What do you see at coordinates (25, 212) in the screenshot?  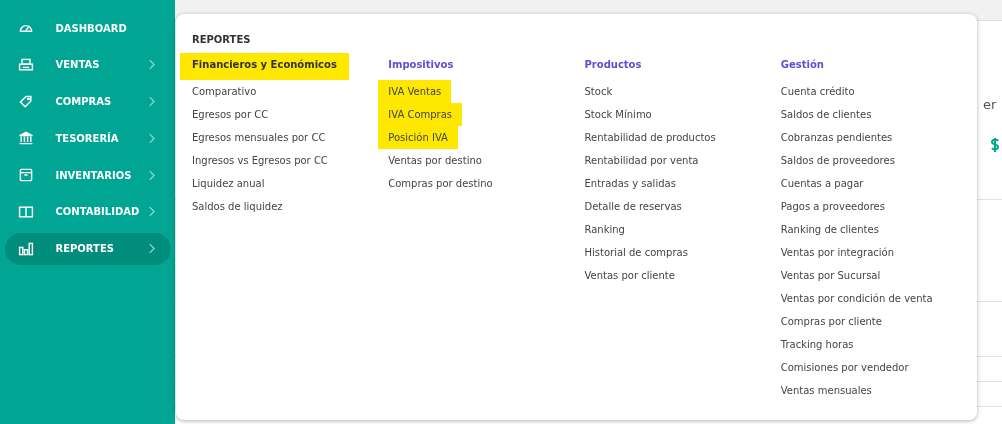 I see `book-icon` at bounding box center [25, 212].